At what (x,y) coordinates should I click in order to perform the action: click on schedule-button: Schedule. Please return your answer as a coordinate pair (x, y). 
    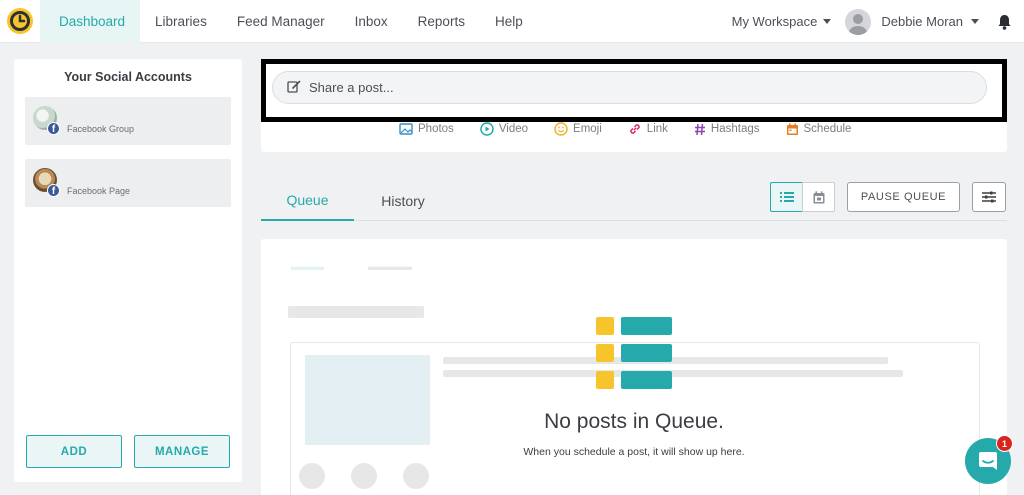
    Looking at the image, I should click on (819, 129).